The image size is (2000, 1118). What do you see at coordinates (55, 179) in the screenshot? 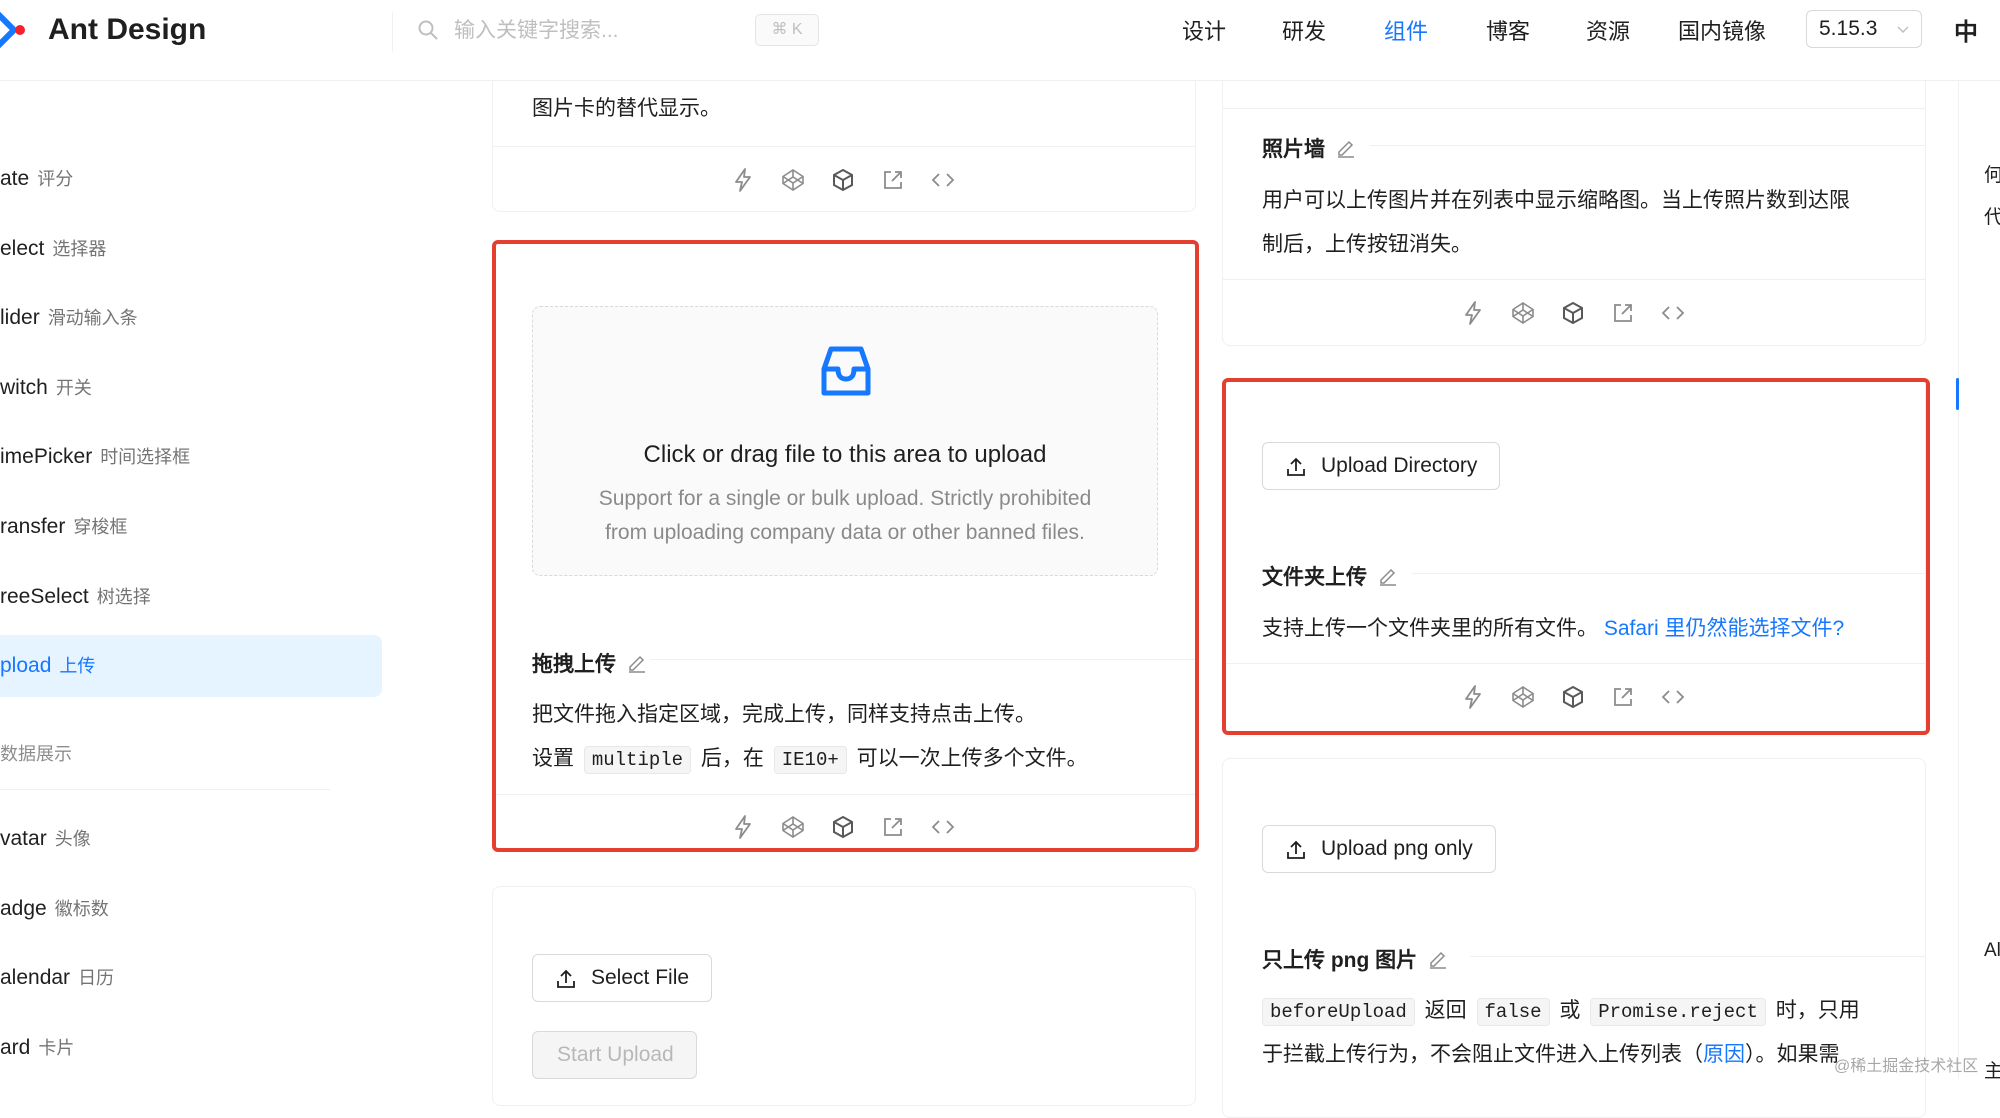
I see `sidebar-item-sublabel: 评分` at bounding box center [55, 179].